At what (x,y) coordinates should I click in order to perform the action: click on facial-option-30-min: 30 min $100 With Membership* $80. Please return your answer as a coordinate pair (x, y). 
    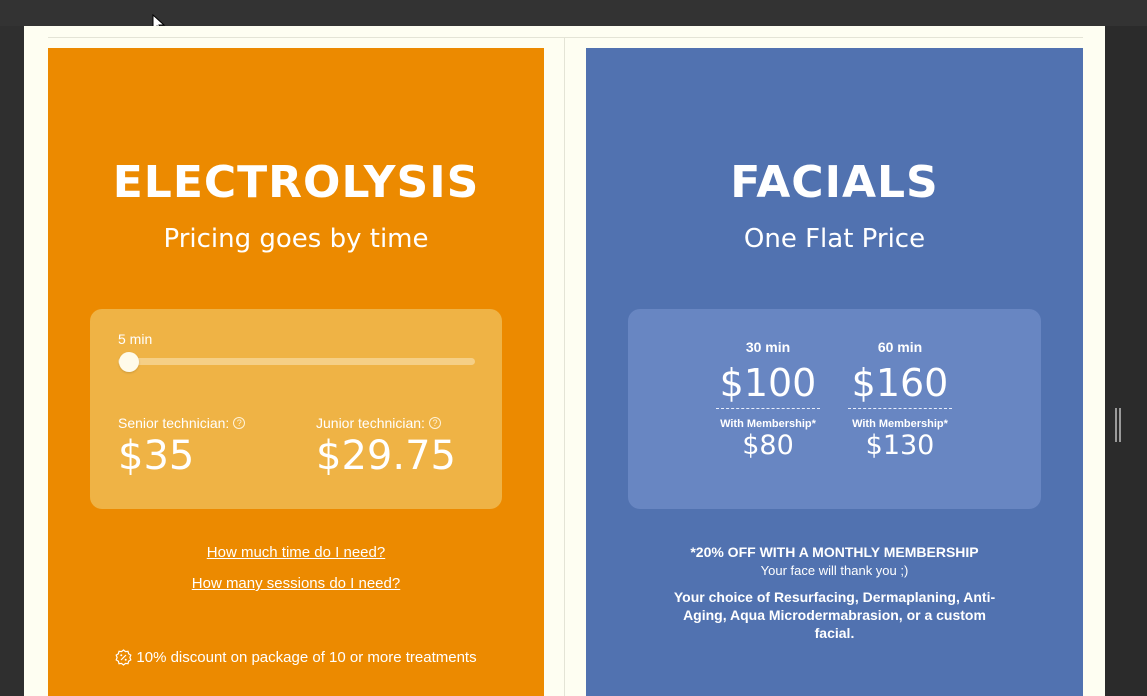
    Looking at the image, I should click on (768, 399).